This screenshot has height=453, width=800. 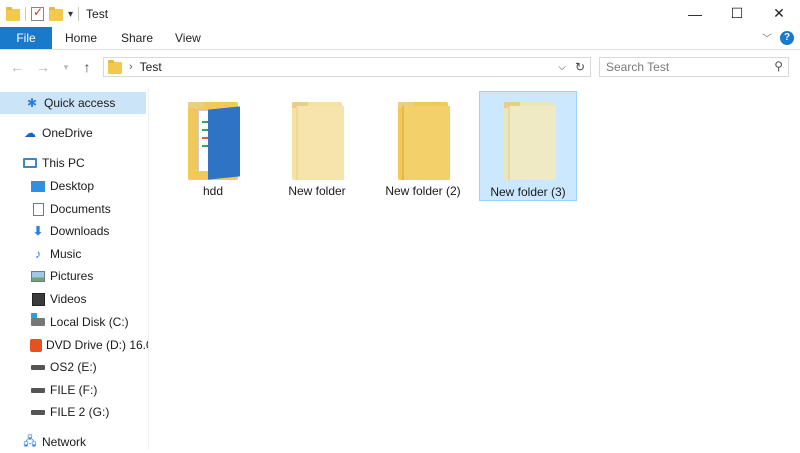 What do you see at coordinates (64, 442) in the screenshot?
I see `sidebar-item-label: Network` at bounding box center [64, 442].